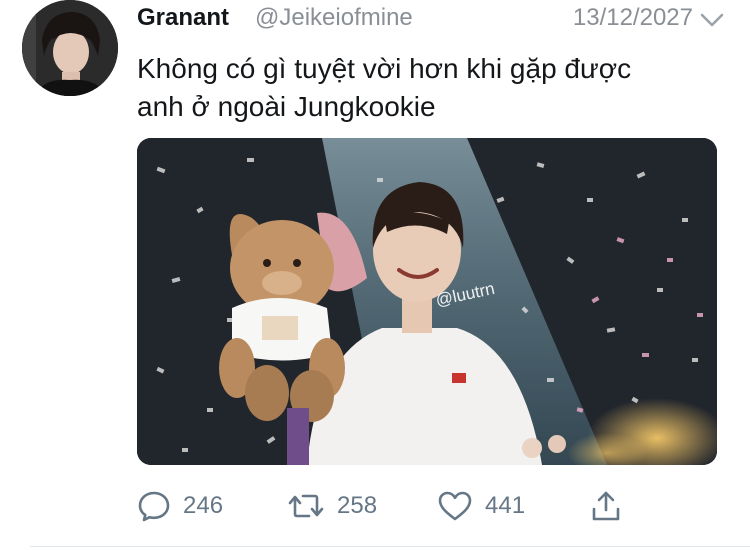 This screenshot has height=550, width=750. I want to click on reply-button: 246, so click(180, 506).